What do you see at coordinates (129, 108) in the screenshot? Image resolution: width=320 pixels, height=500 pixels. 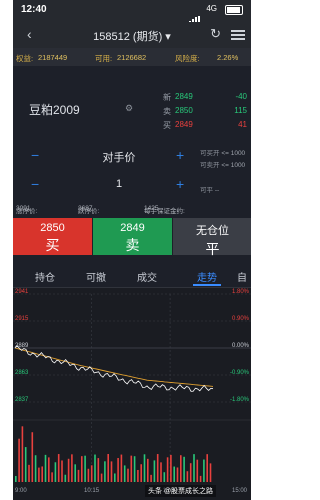 I see `settings-icon: ⚙` at bounding box center [129, 108].